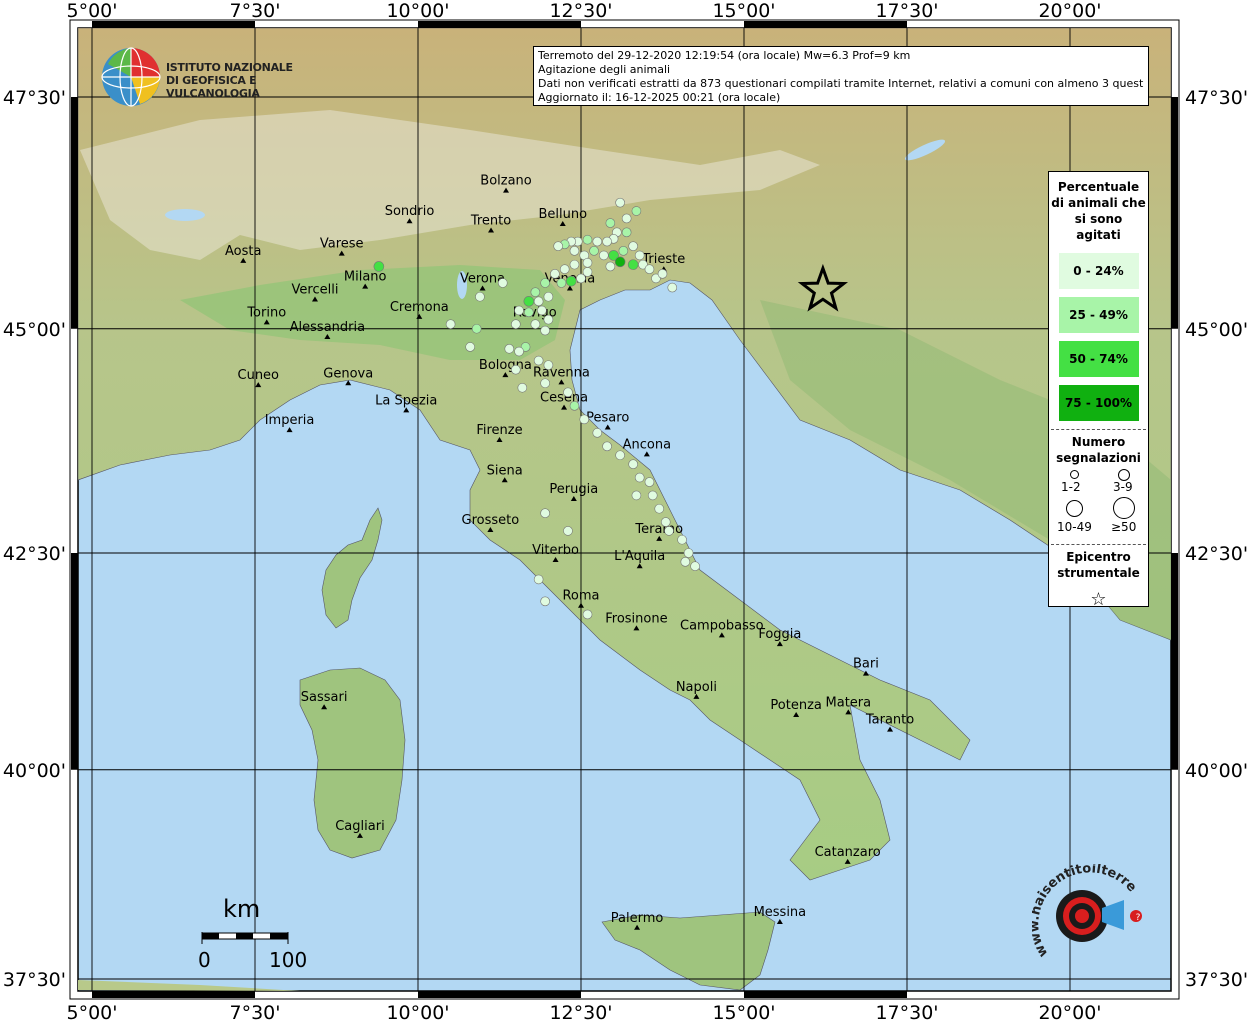  Describe the element at coordinates (255, 935) in the screenshot. I see `scale-bar: km 0 100` at that location.